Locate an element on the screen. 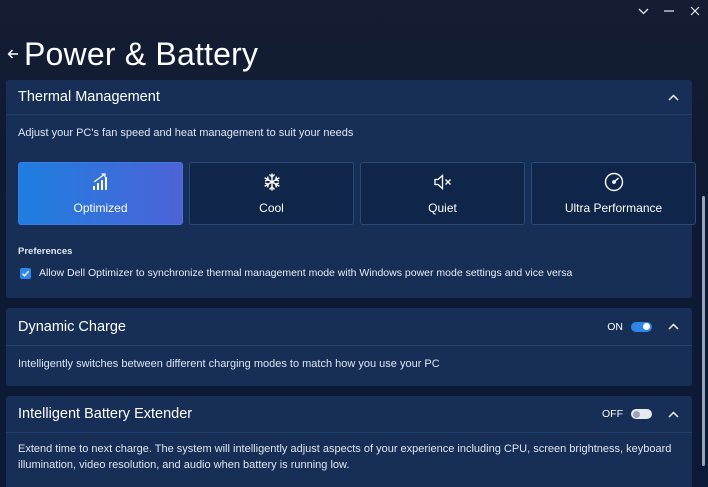 The width and height of the screenshot is (708, 487). mode-cool: Cool is located at coordinates (271, 193).